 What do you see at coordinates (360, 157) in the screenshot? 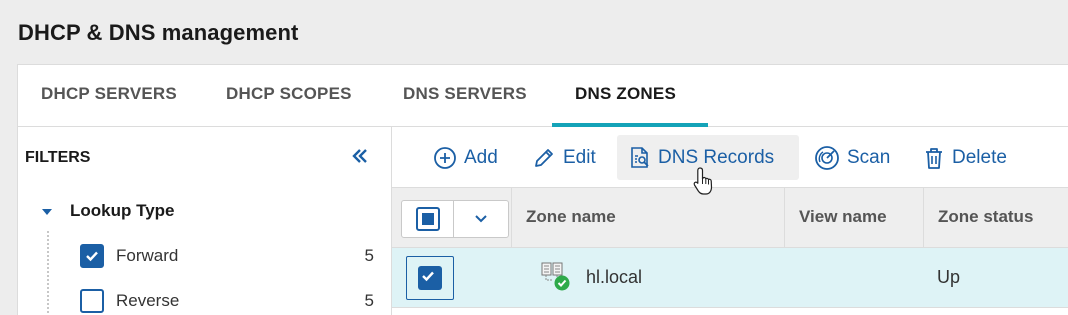
I see `double-chevron-left-icon` at bounding box center [360, 157].